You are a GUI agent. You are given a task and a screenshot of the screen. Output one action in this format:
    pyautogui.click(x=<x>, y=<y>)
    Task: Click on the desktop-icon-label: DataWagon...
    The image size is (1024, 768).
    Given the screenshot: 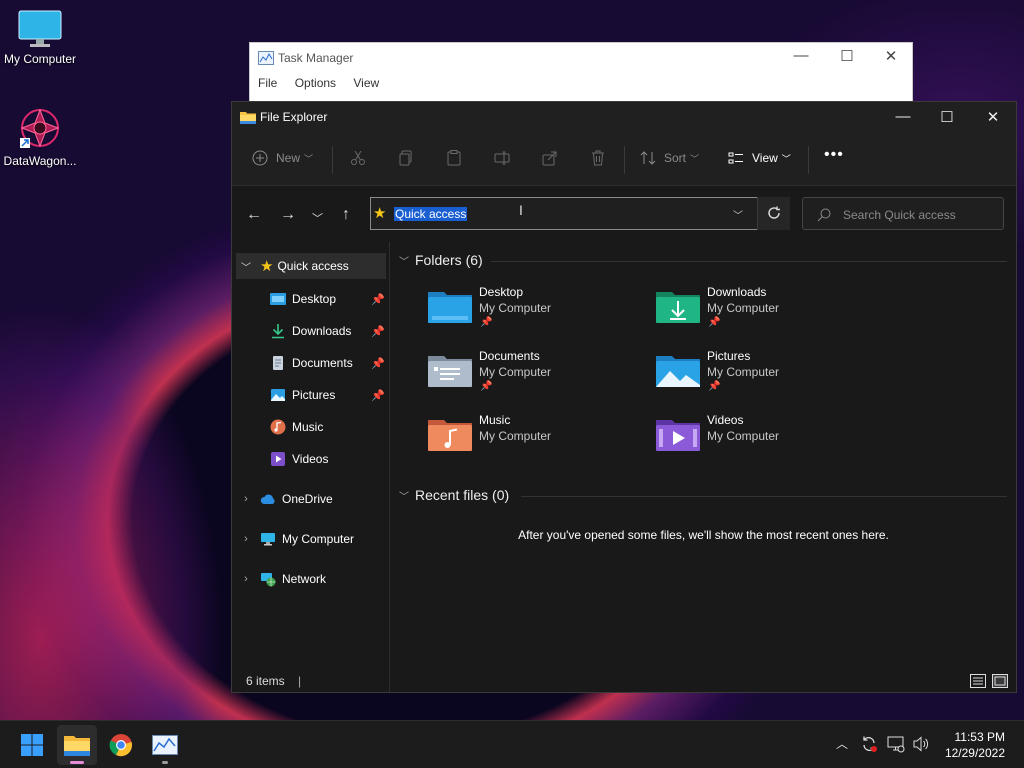 What is the action you would take?
    pyautogui.click(x=40, y=161)
    